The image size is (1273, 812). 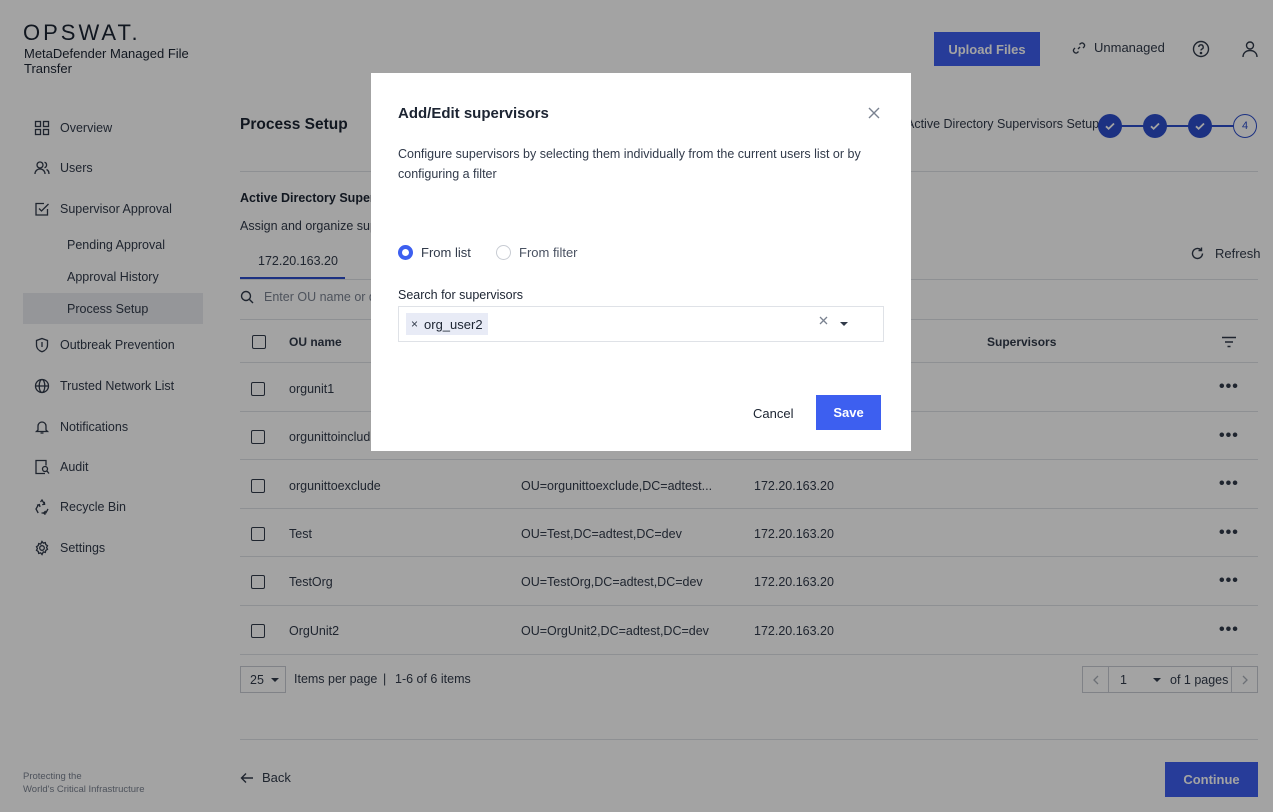 What do you see at coordinates (503, 252) in the screenshot?
I see `radio-unselected-icon` at bounding box center [503, 252].